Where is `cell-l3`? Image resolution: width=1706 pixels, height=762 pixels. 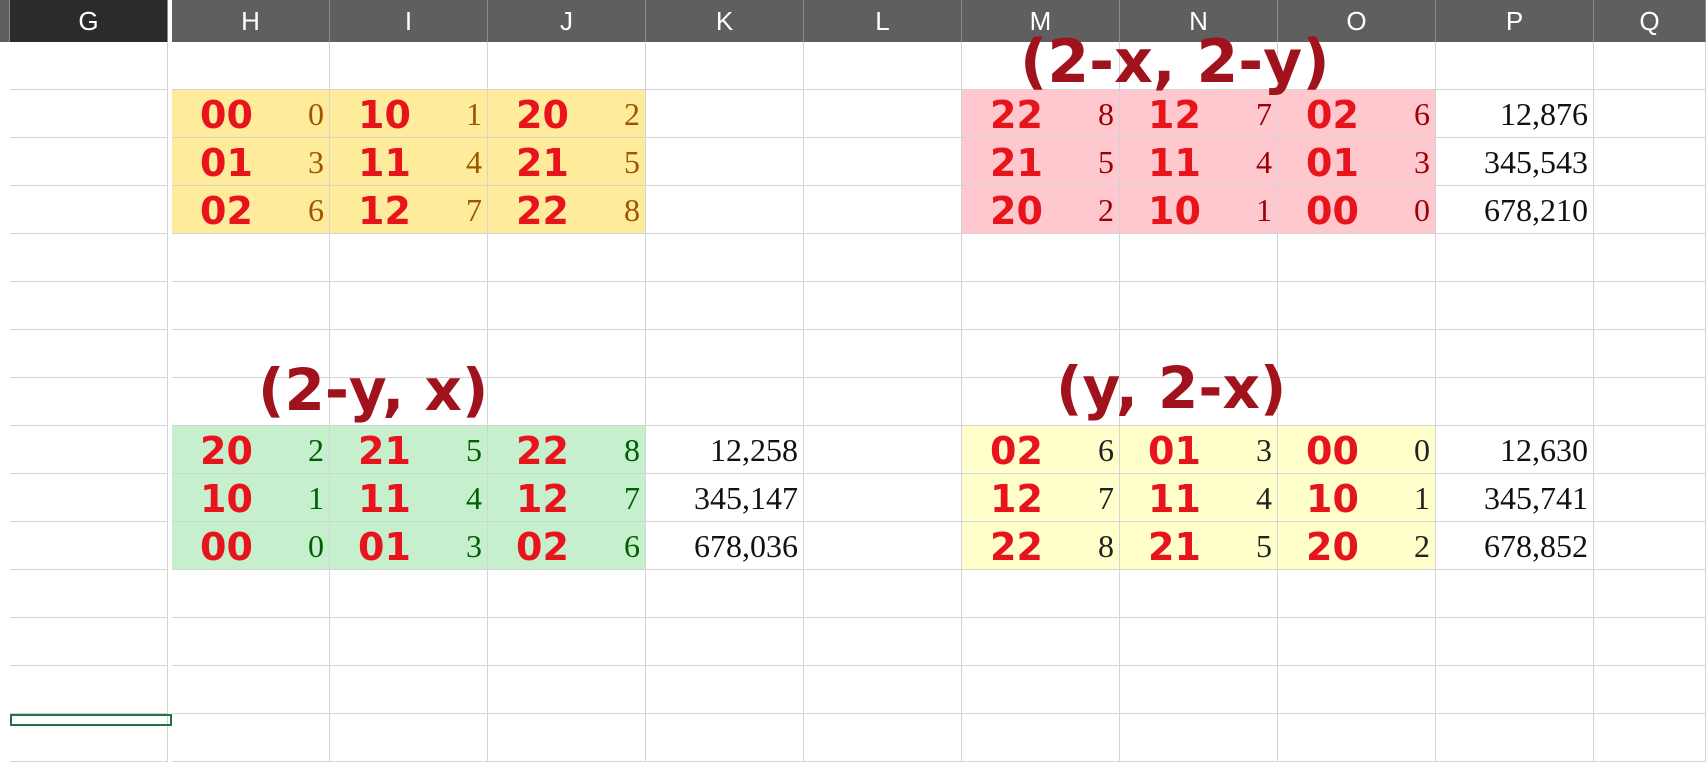 cell-l3 is located at coordinates (883, 162).